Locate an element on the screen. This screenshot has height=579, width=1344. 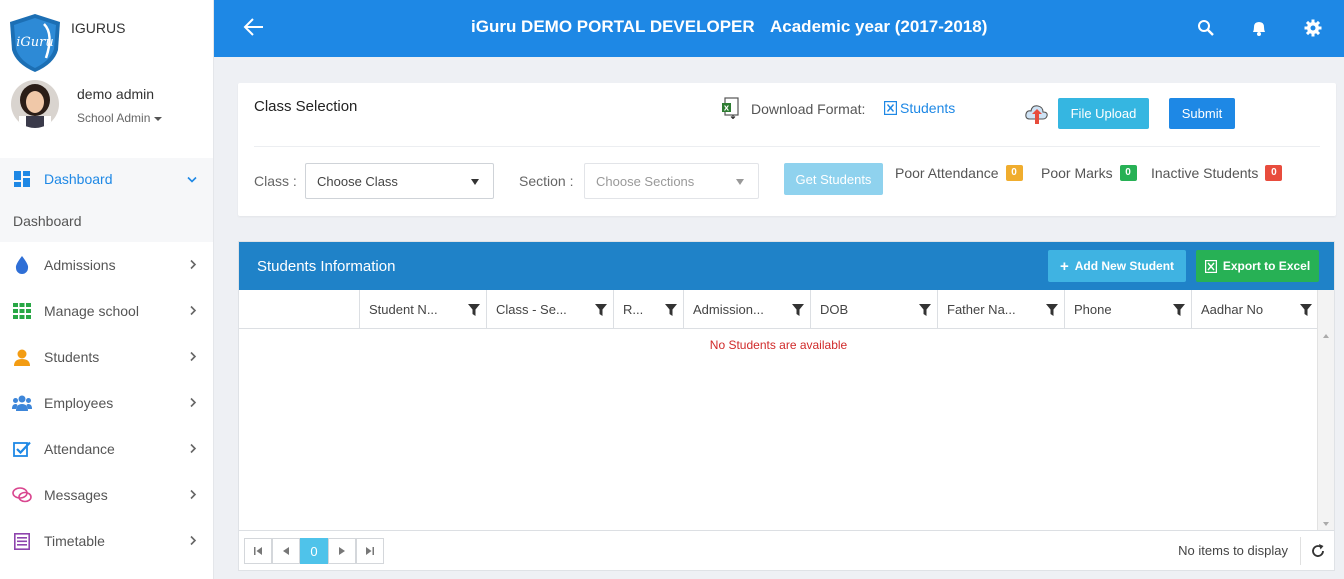
section-label: Section : is located at coordinates (546, 181).